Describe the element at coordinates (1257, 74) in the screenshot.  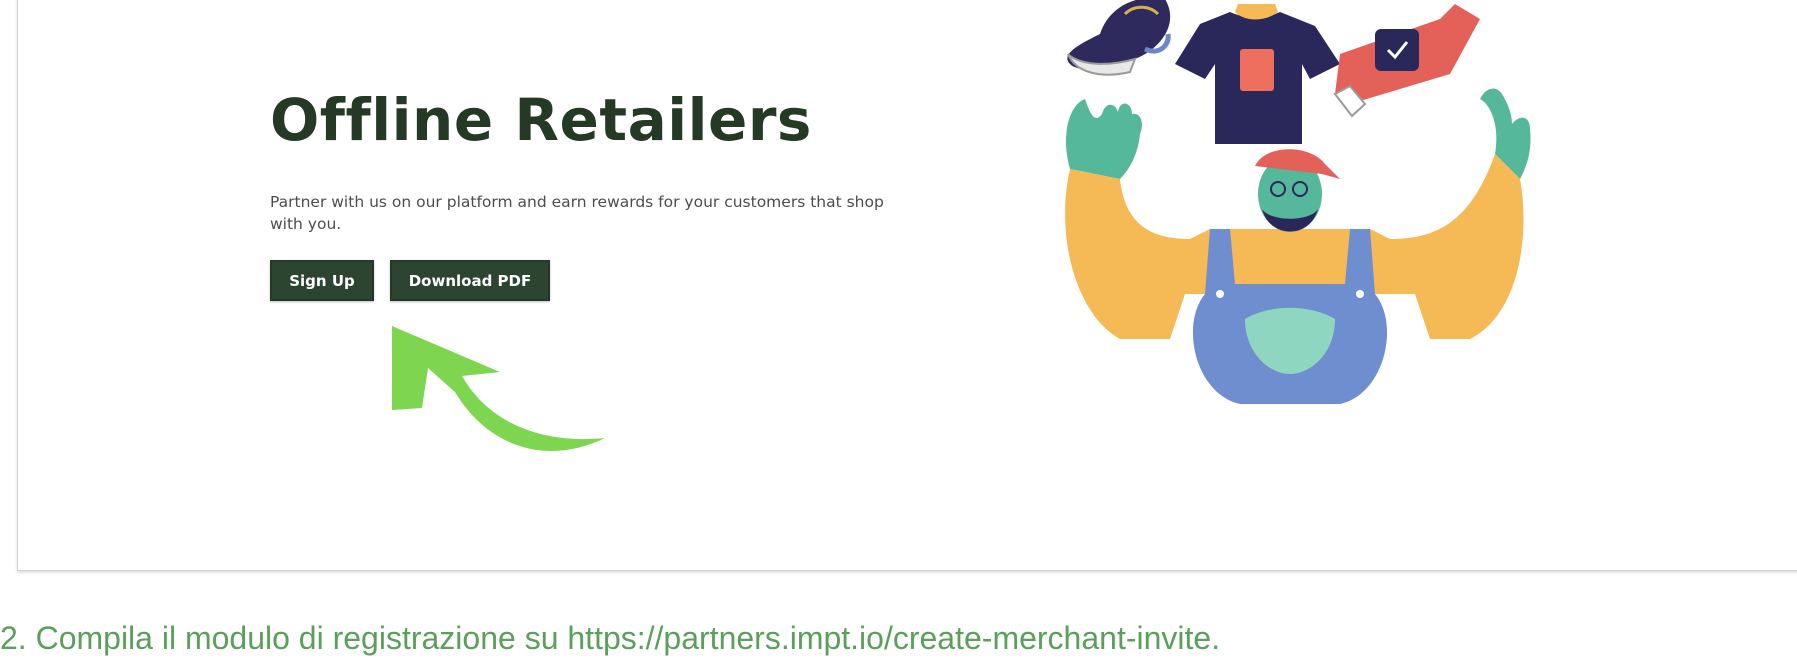
I see `tshirt-icon` at that location.